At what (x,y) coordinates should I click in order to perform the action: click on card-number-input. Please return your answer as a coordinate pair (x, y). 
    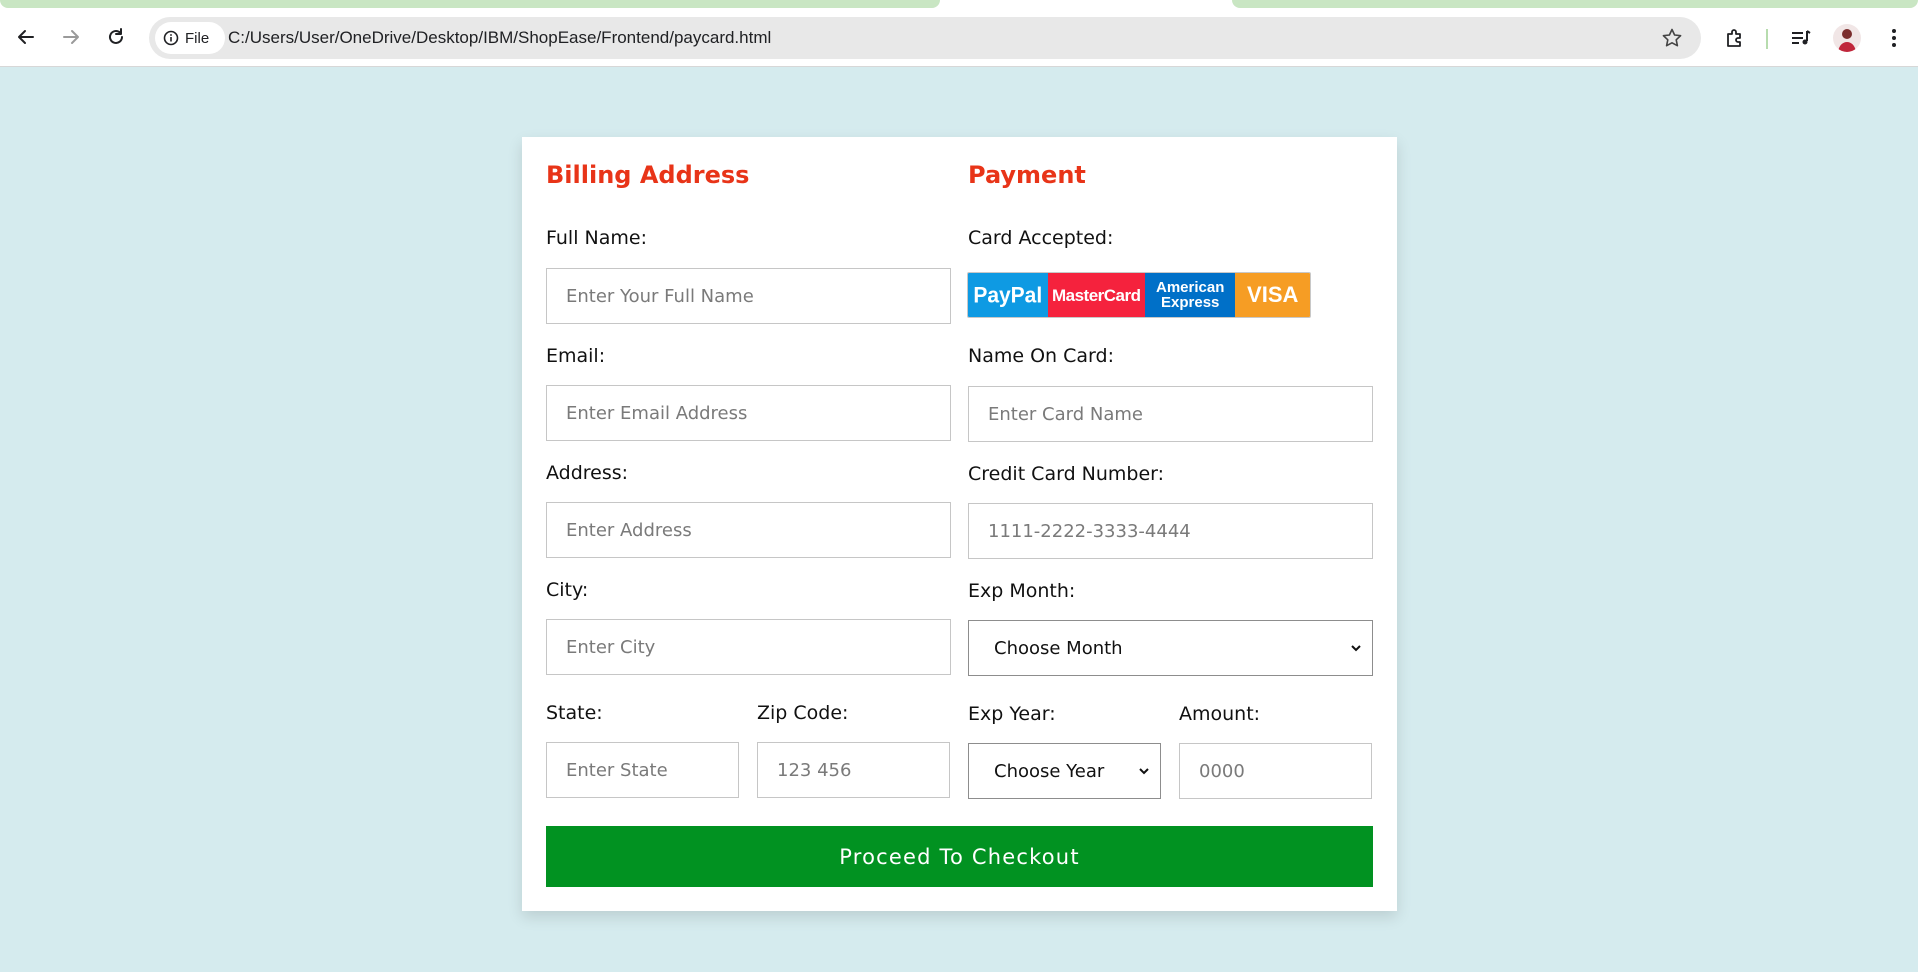
    Looking at the image, I should click on (1170, 531).